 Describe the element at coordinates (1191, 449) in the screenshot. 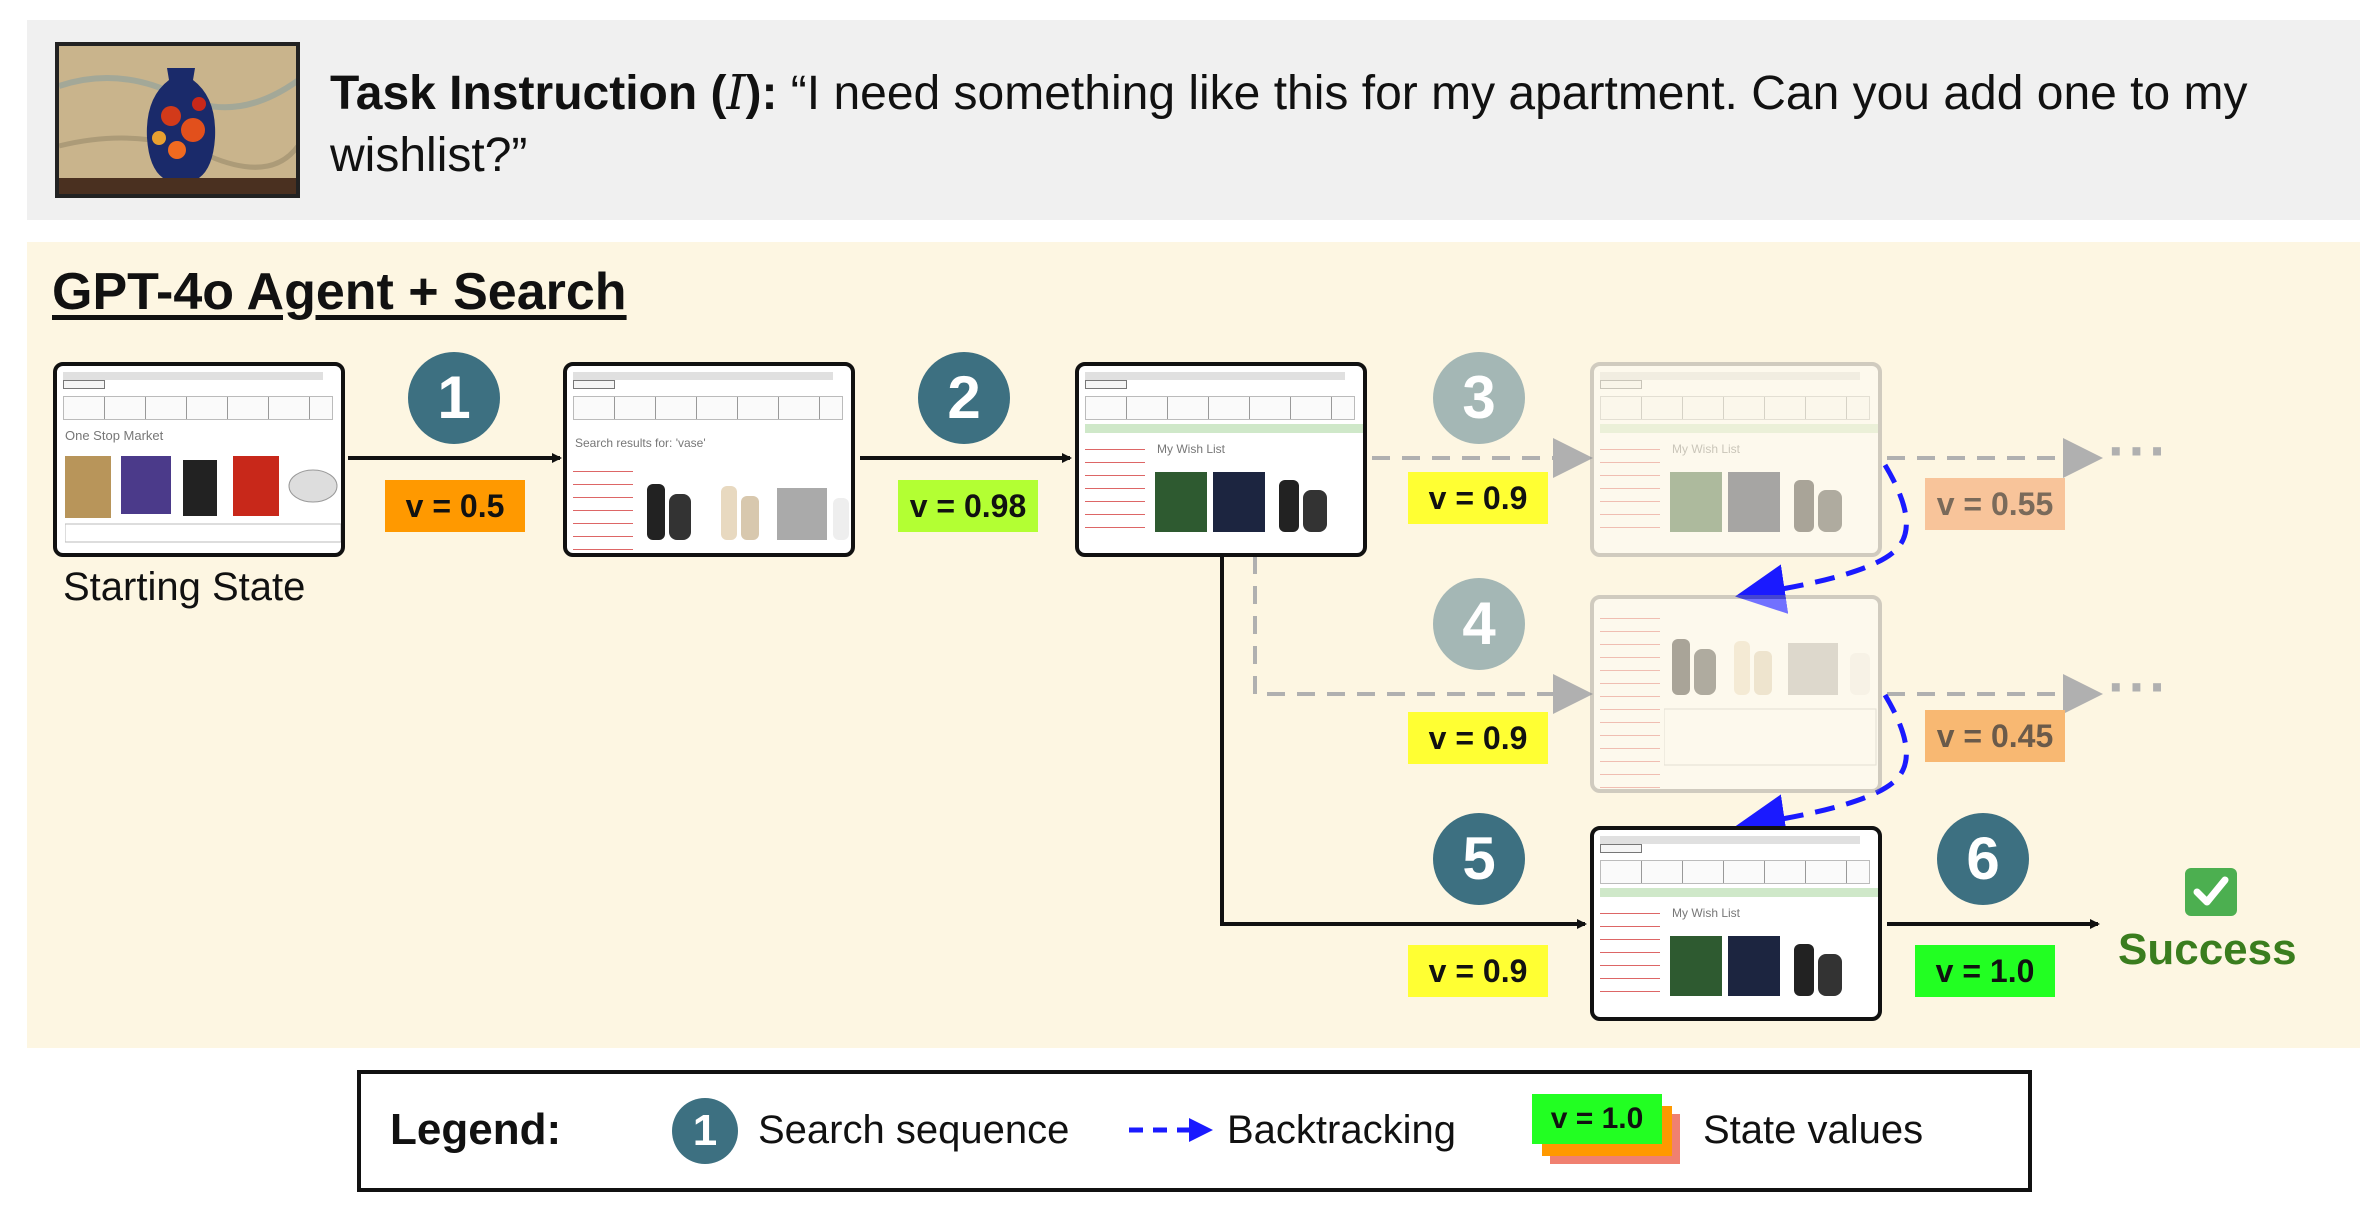

I see `wishlist-page-title: My Wish List` at that location.